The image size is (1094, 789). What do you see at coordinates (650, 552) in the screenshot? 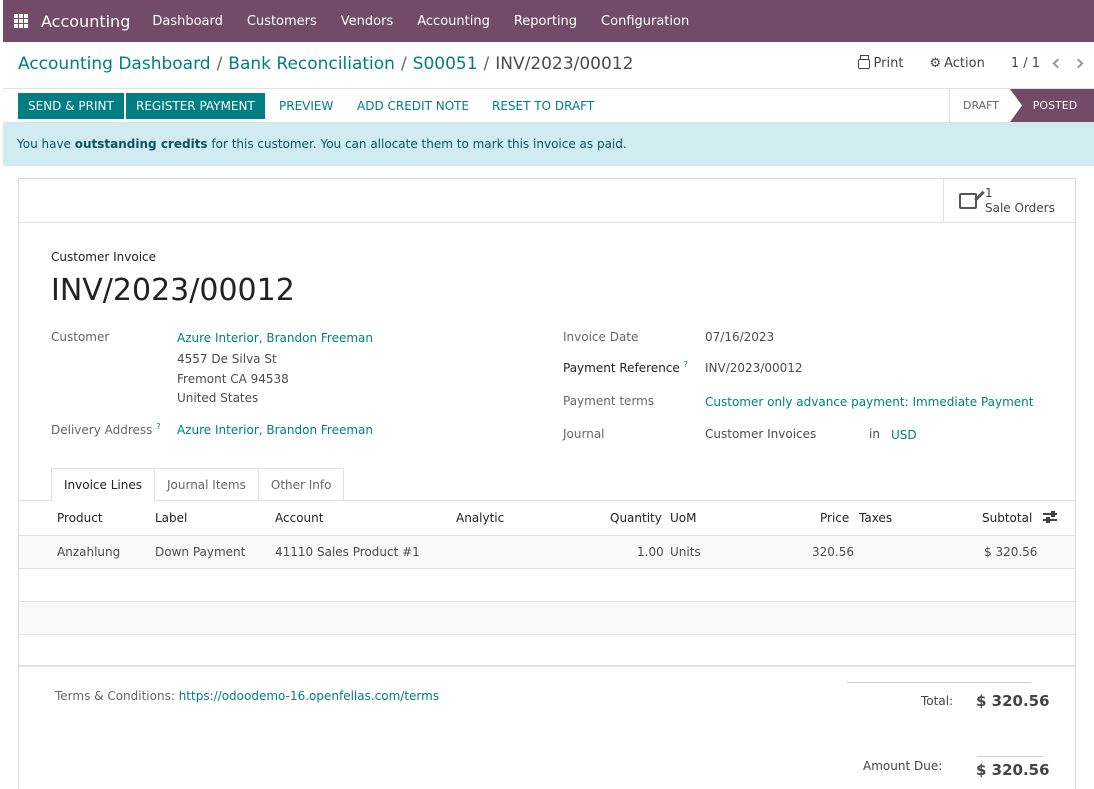
I see `cell-quantity: 1.00` at bounding box center [650, 552].